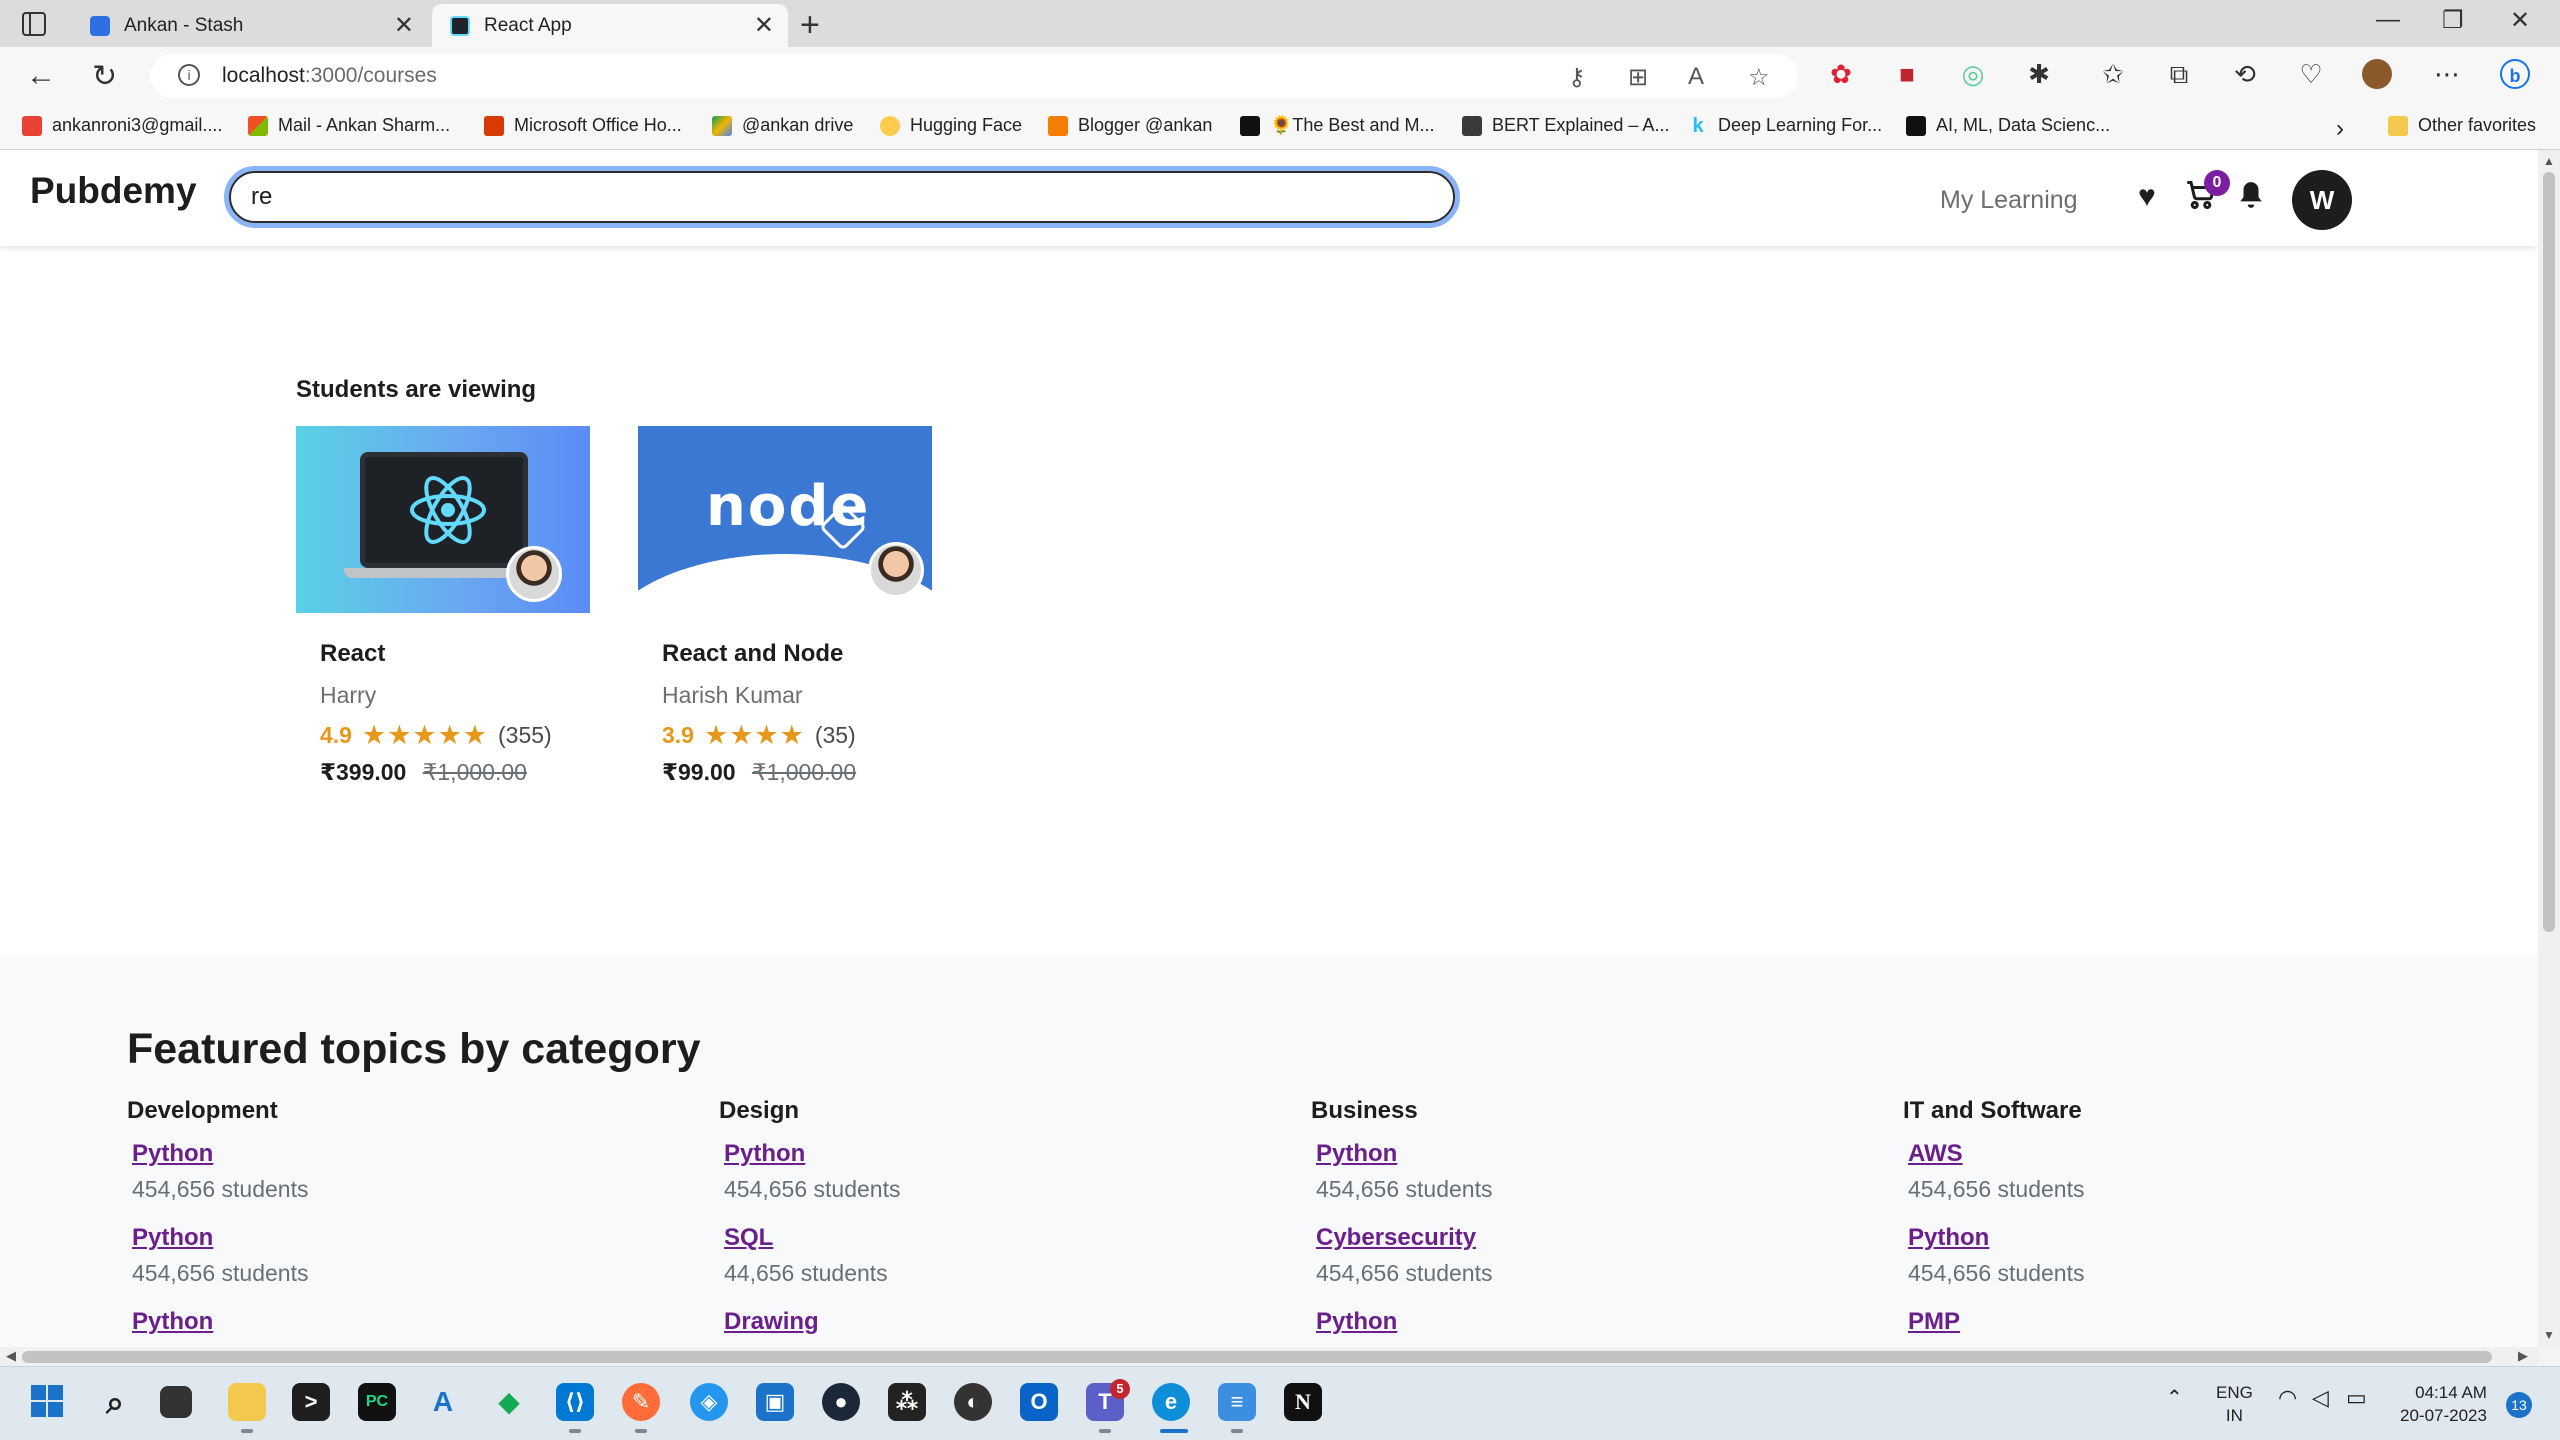  I want to click on topic-link: Drawing, so click(1001, 1322).